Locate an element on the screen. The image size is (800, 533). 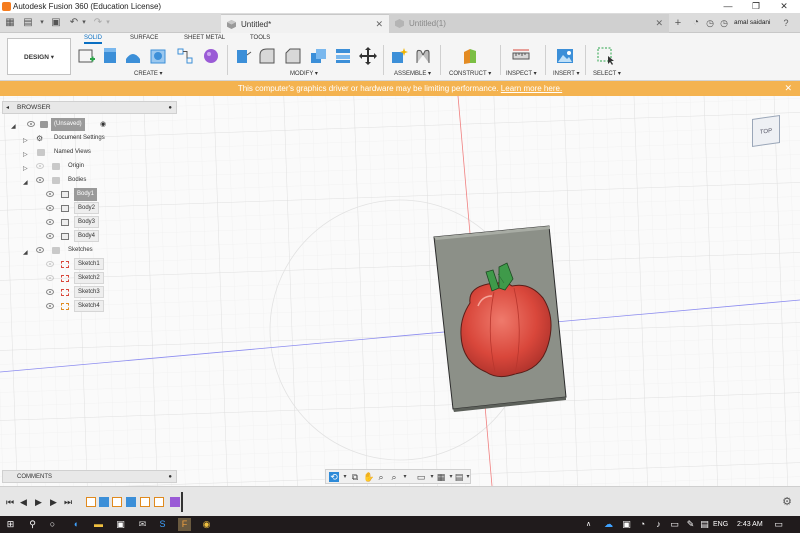
comments-panel: COMMENTS ● is located at coordinates (89, 476).